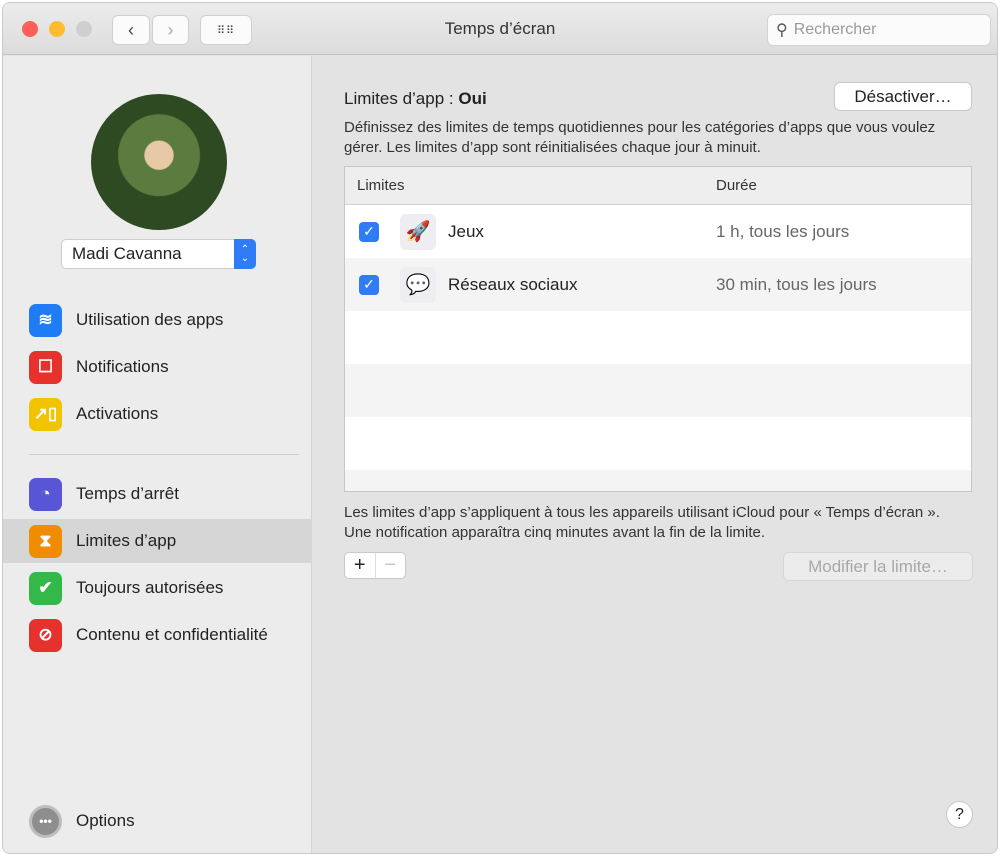 This screenshot has height=857, width=1000. What do you see at coordinates (45, 414) in the screenshot?
I see `pickup-icon: ↗▯` at bounding box center [45, 414].